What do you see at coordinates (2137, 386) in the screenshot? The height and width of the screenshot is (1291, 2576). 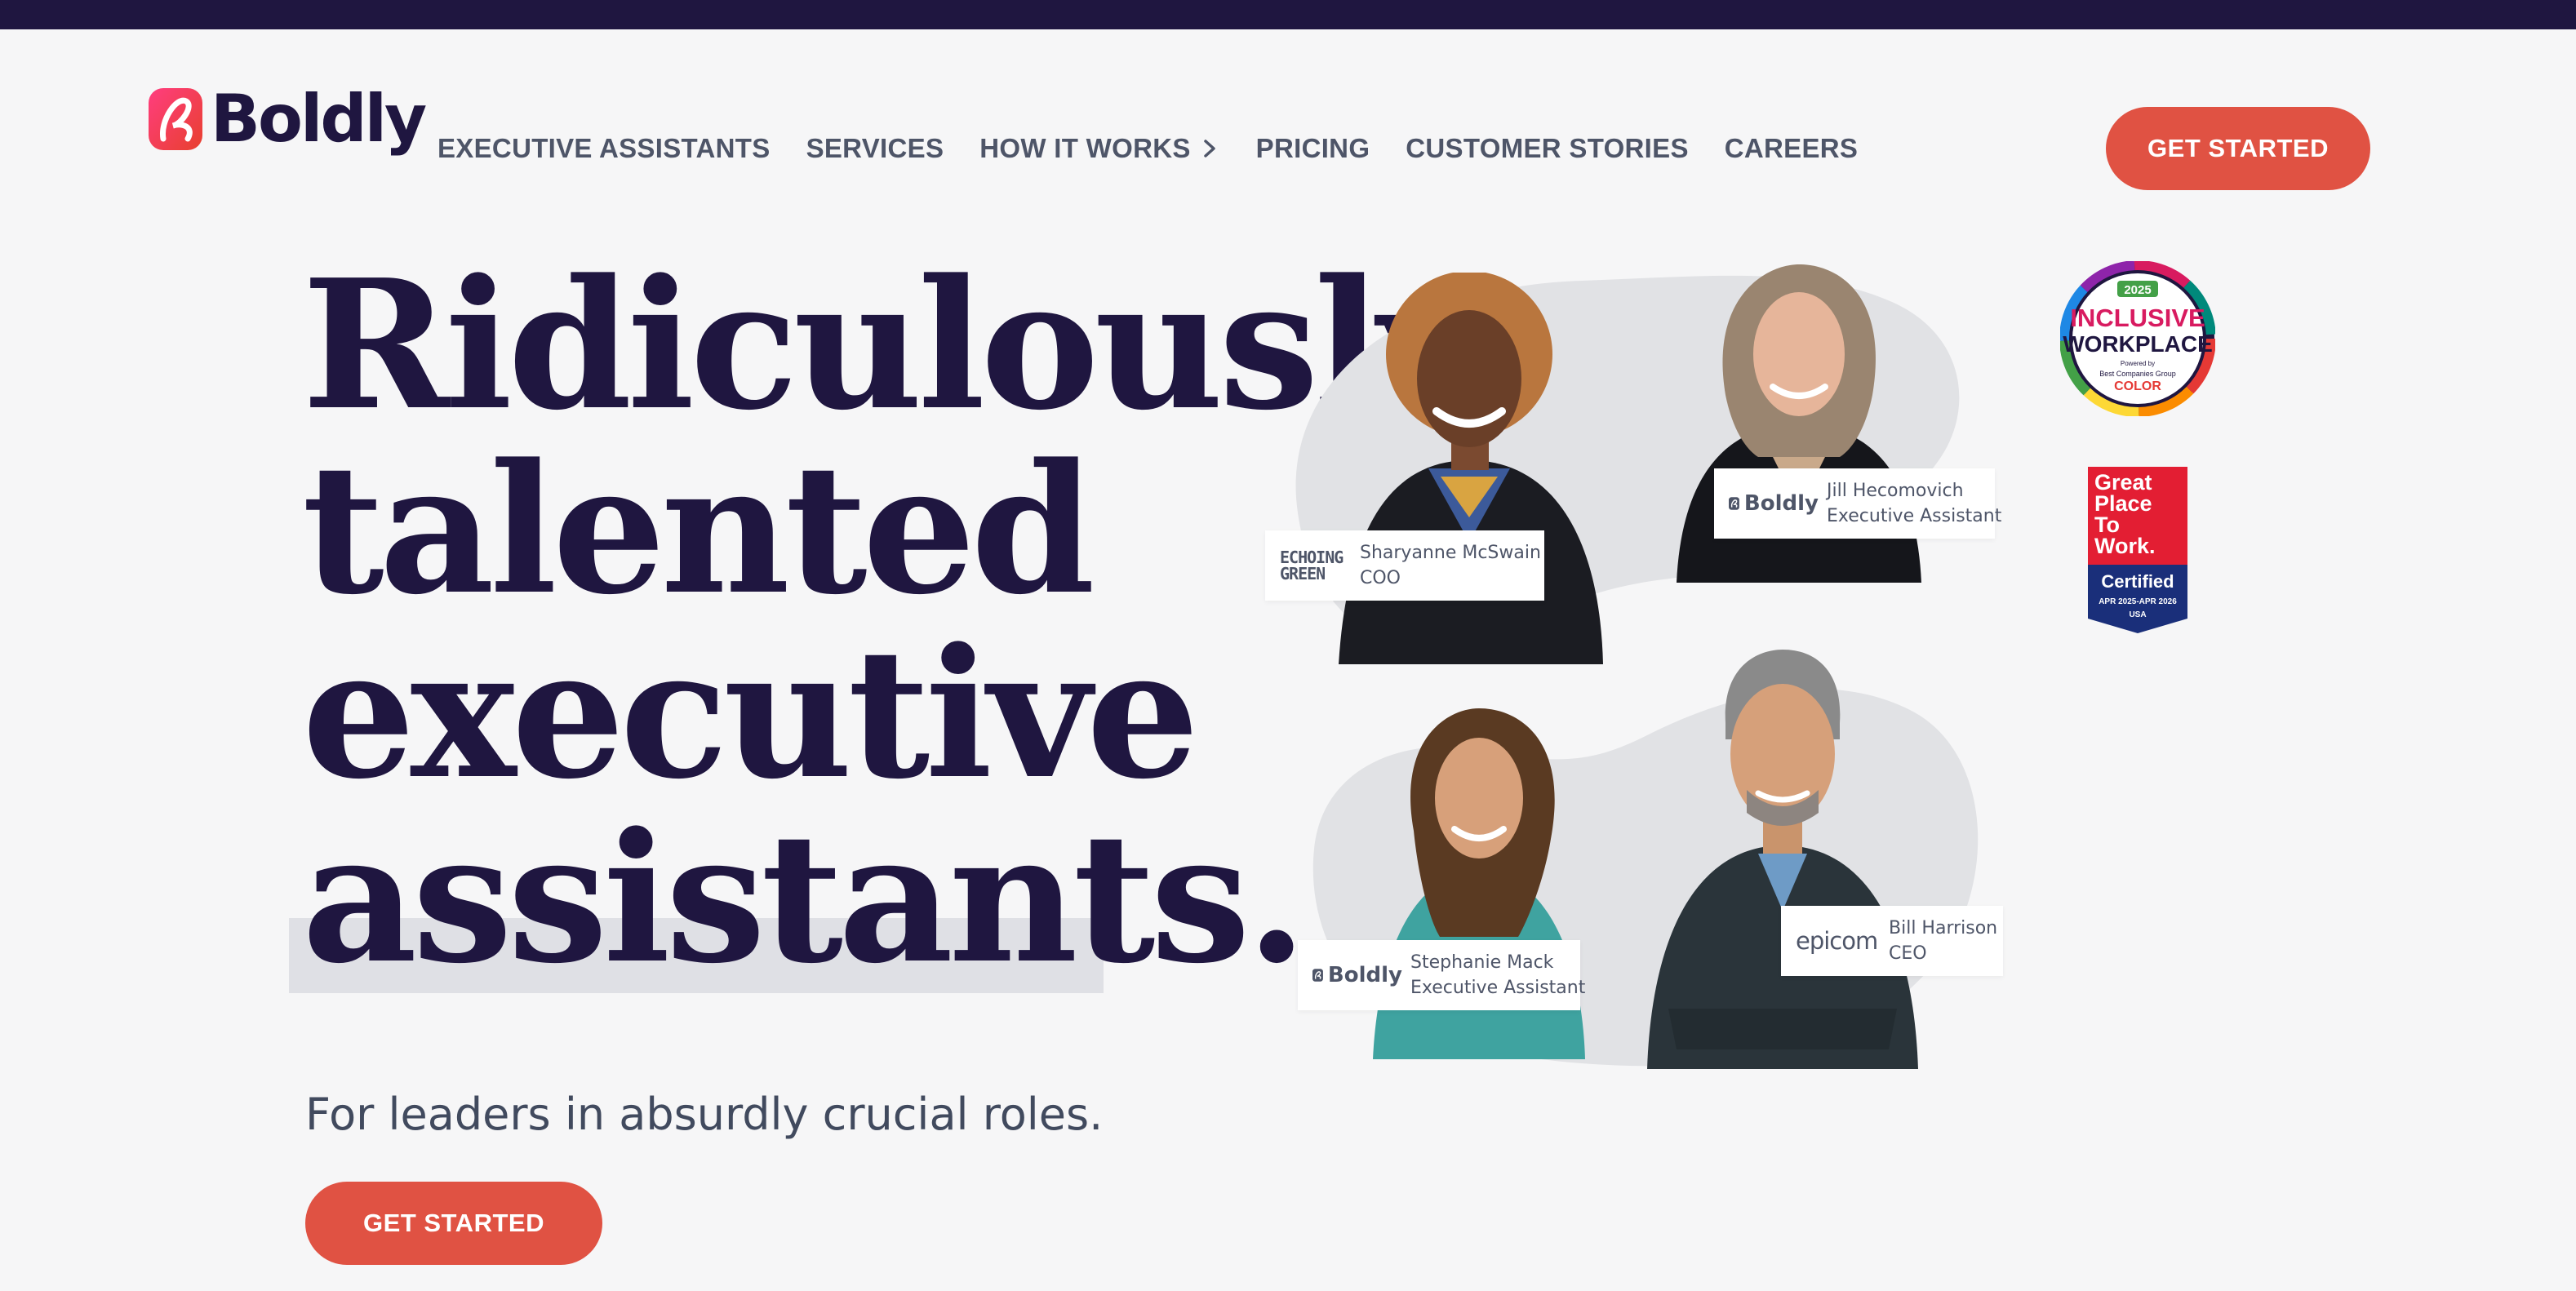 I see `badge-org-suffix: COLOR` at bounding box center [2137, 386].